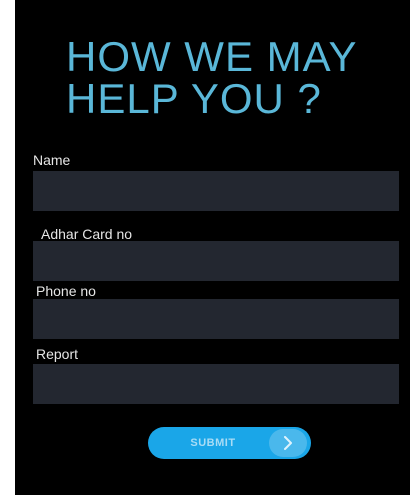 This screenshot has width=420, height=495. I want to click on chevron-right-icon, so click(288, 443).